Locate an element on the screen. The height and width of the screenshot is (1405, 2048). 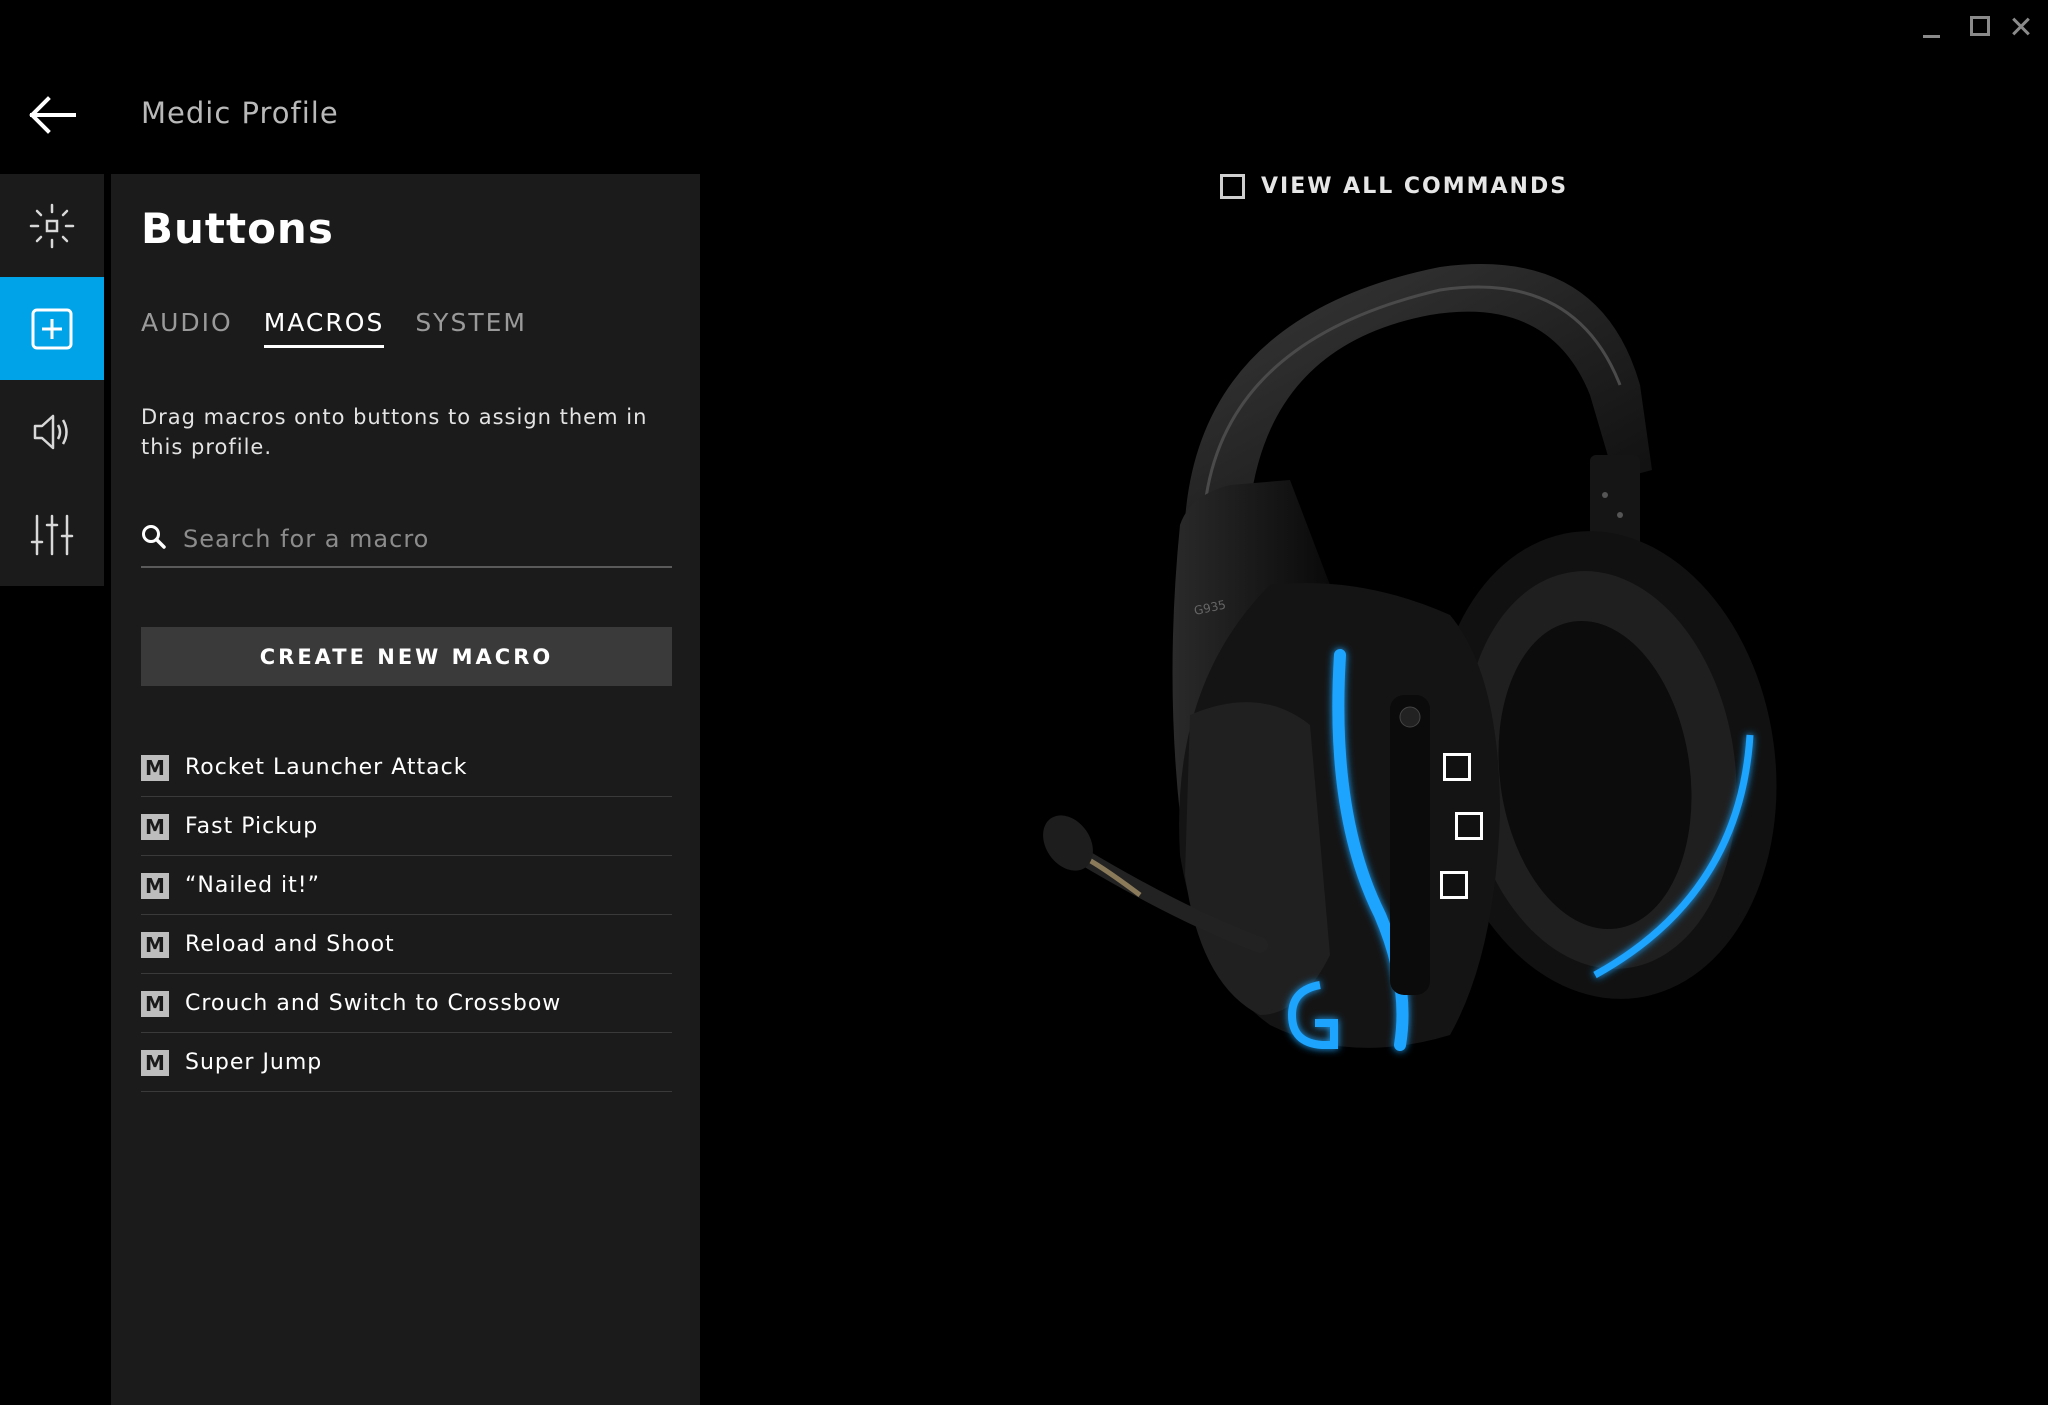
panel-title: Buttons is located at coordinates (237, 228).